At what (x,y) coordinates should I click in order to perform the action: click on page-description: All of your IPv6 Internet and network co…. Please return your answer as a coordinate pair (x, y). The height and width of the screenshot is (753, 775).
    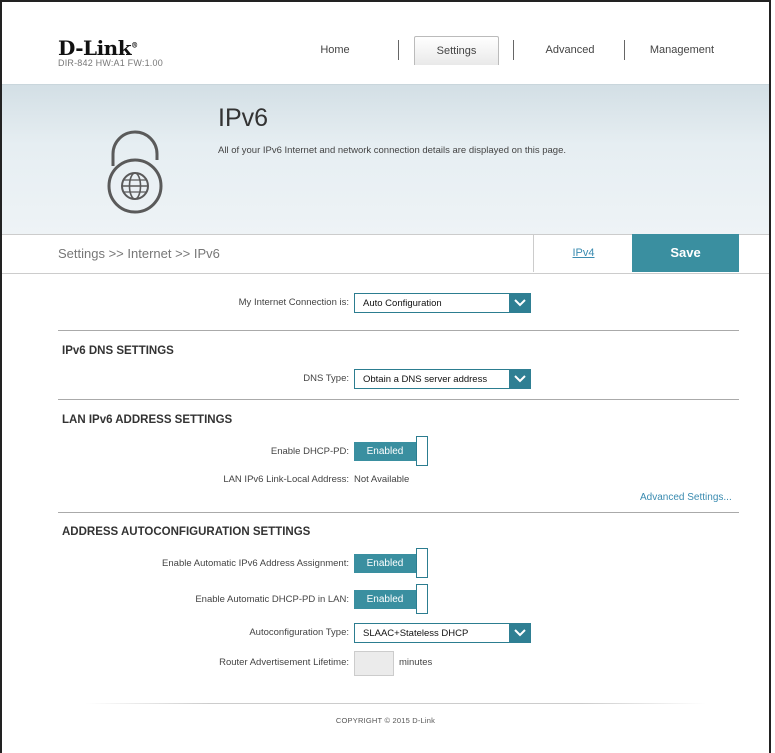
    Looking at the image, I should click on (392, 150).